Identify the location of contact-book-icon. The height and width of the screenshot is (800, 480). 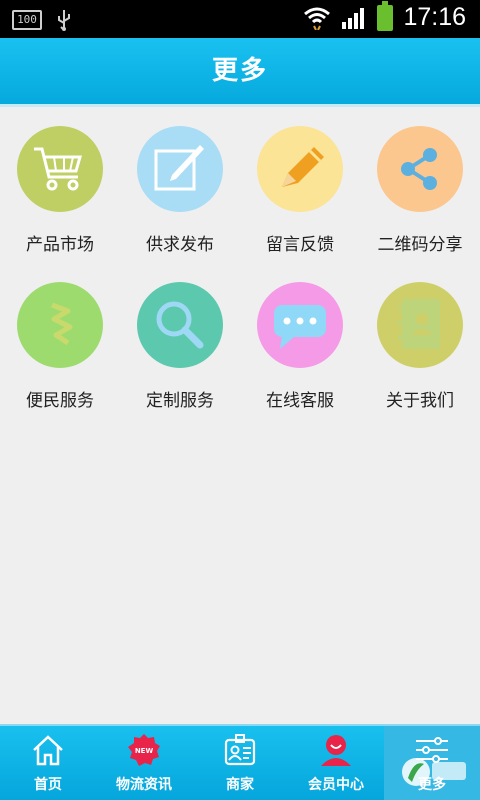
(420, 325).